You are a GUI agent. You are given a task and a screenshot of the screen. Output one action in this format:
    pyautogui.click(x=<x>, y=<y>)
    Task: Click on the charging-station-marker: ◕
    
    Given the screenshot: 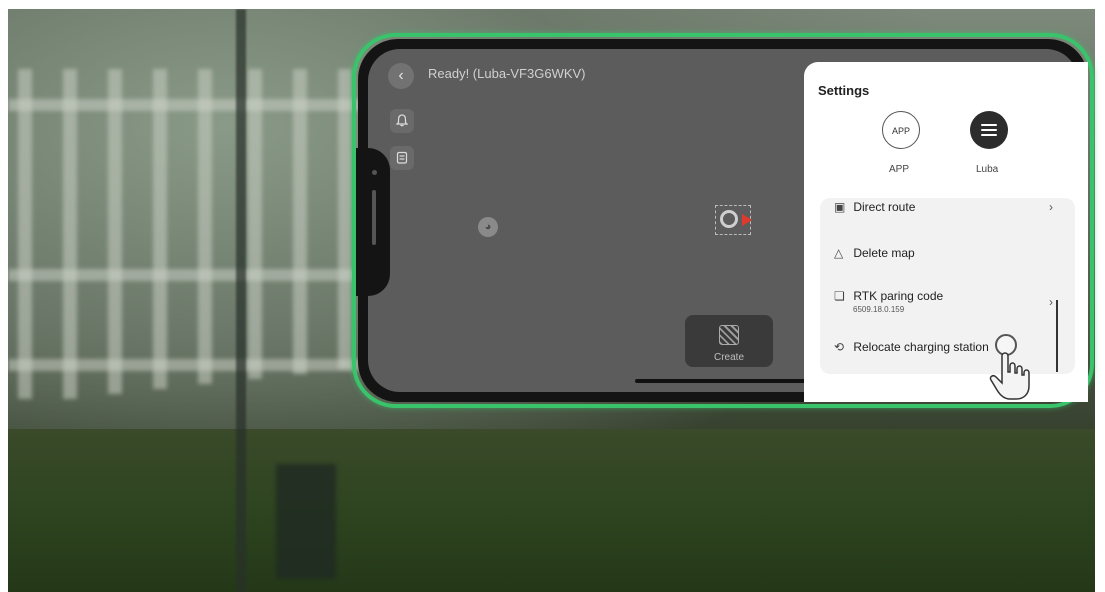 What is the action you would take?
    pyautogui.click(x=488, y=227)
    